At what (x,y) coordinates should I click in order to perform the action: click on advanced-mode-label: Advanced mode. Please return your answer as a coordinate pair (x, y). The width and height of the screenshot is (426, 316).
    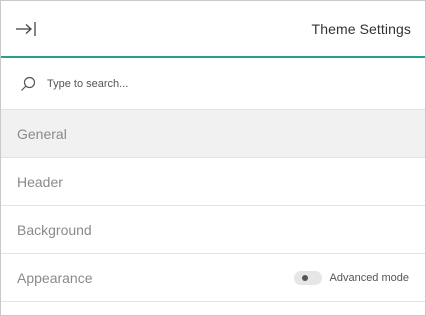
    Looking at the image, I should click on (369, 277).